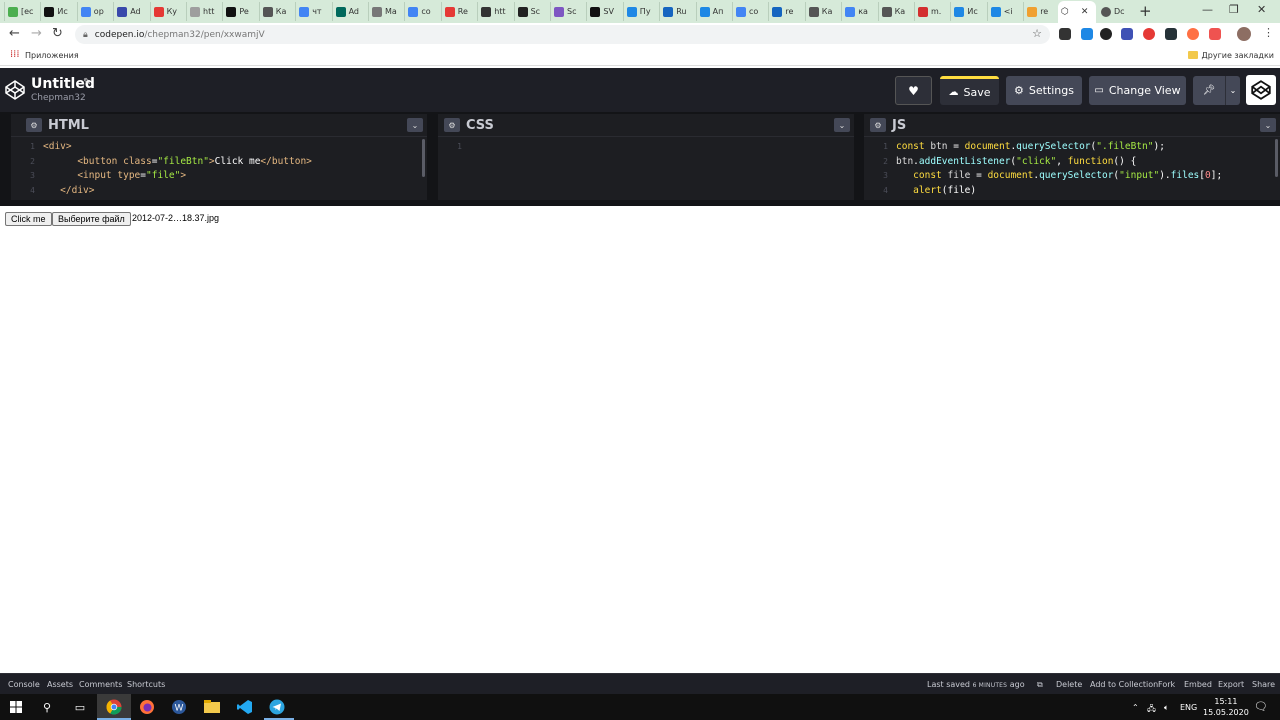 The image size is (1280, 720). I want to click on browser-tab: ка, so click(858, 11).